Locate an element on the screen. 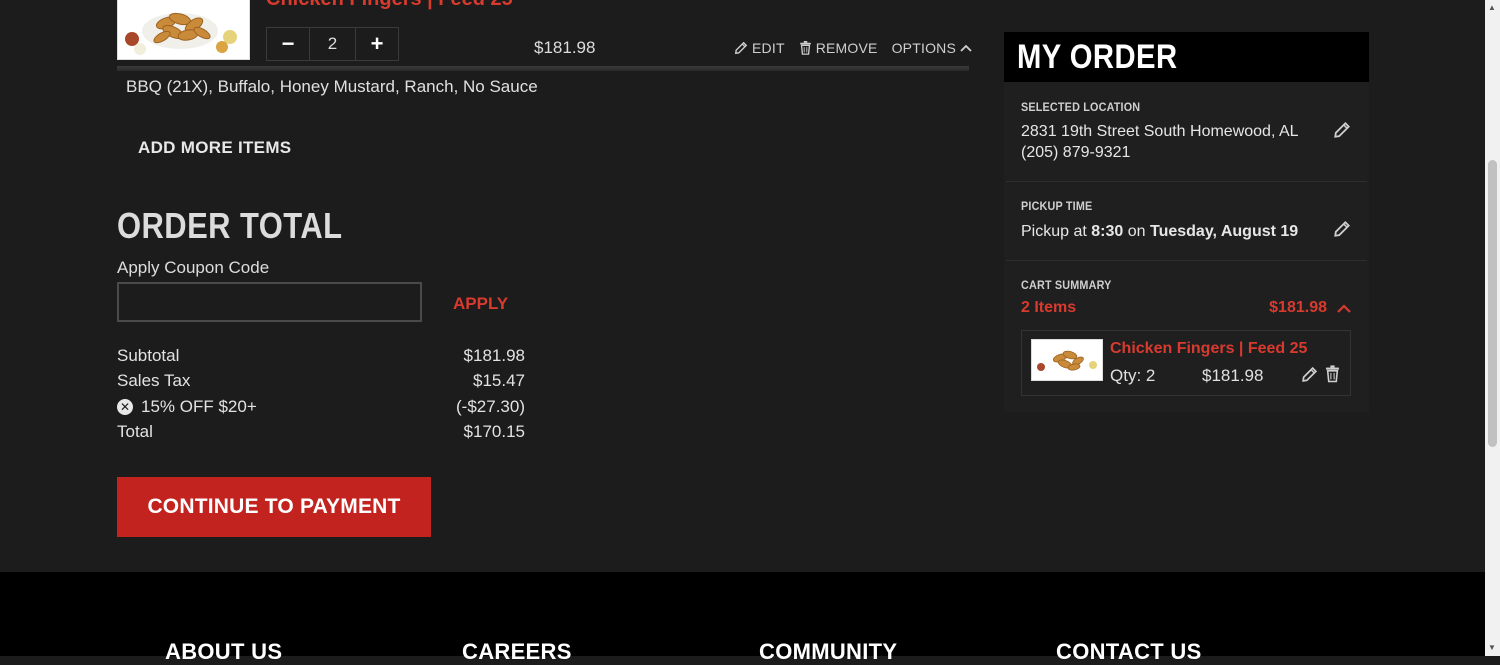 This screenshot has height=665, width=1500. edit-item-button: EDIT is located at coordinates (759, 48).